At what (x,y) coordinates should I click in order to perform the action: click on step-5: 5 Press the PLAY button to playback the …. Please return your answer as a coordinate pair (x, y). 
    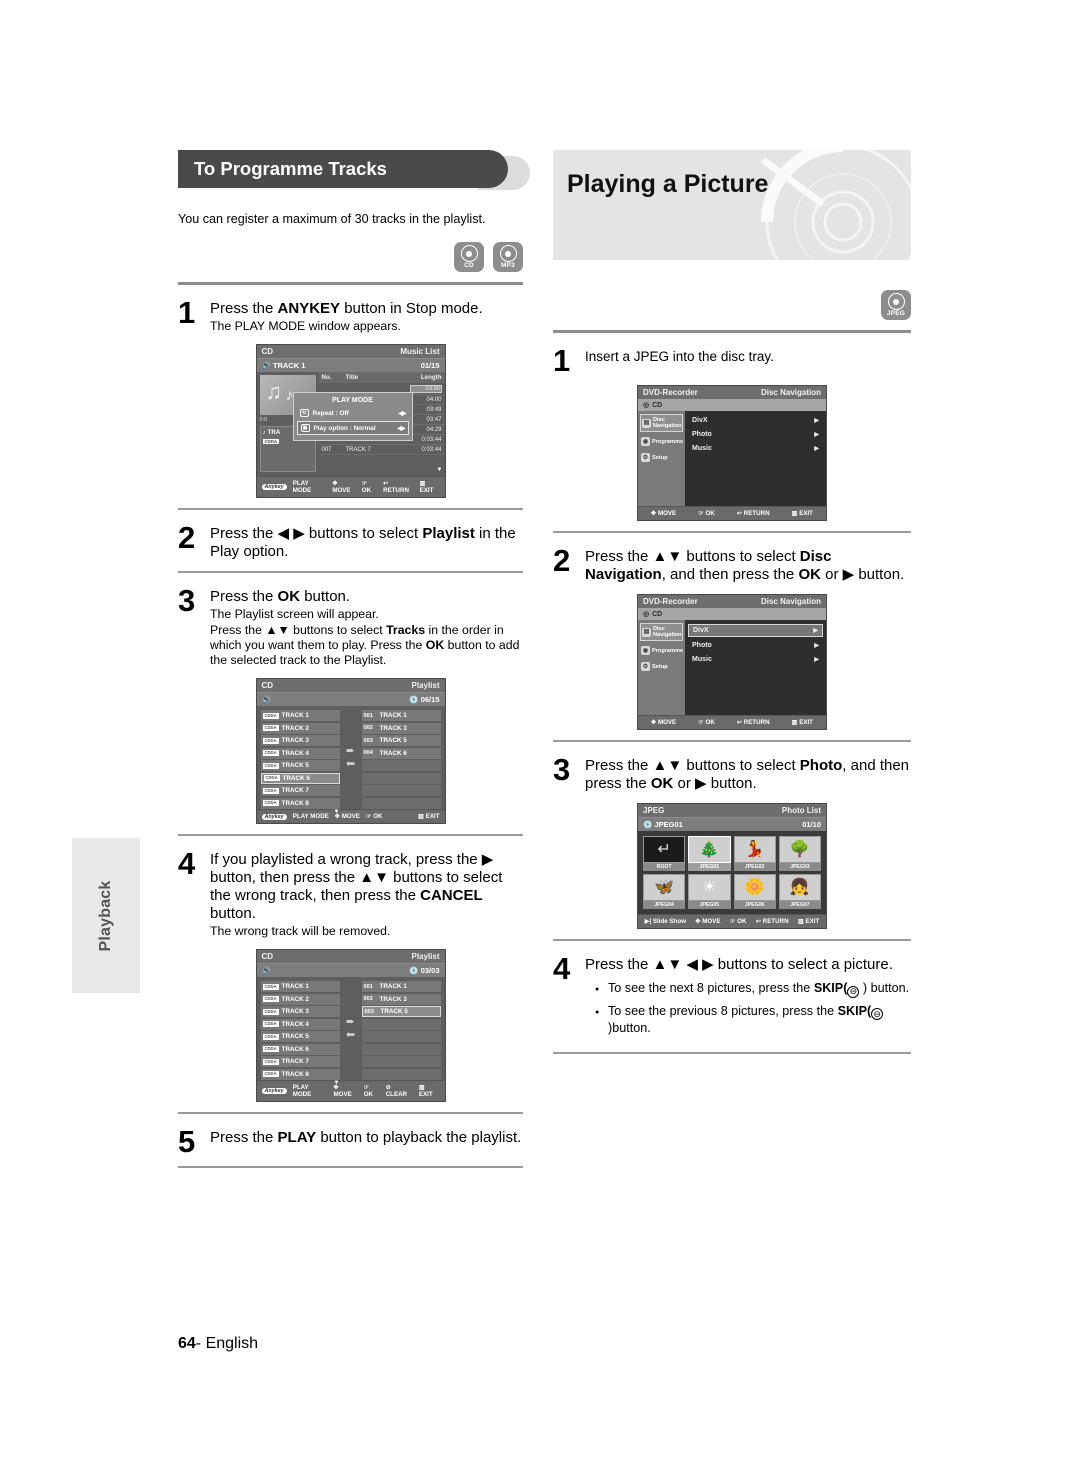
    Looking at the image, I should click on (350, 1142).